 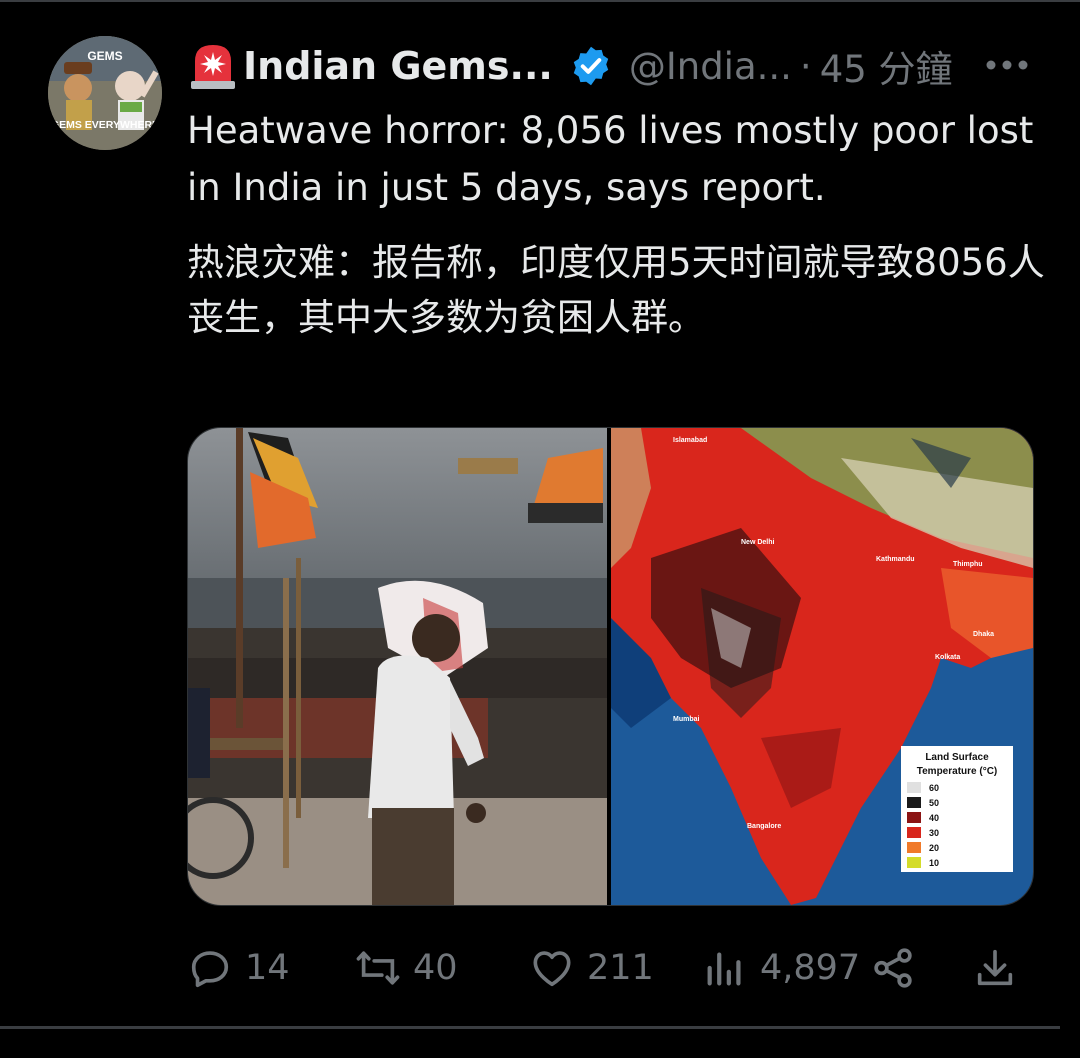 What do you see at coordinates (934, 848) in the screenshot?
I see `legend-label: 20` at bounding box center [934, 848].